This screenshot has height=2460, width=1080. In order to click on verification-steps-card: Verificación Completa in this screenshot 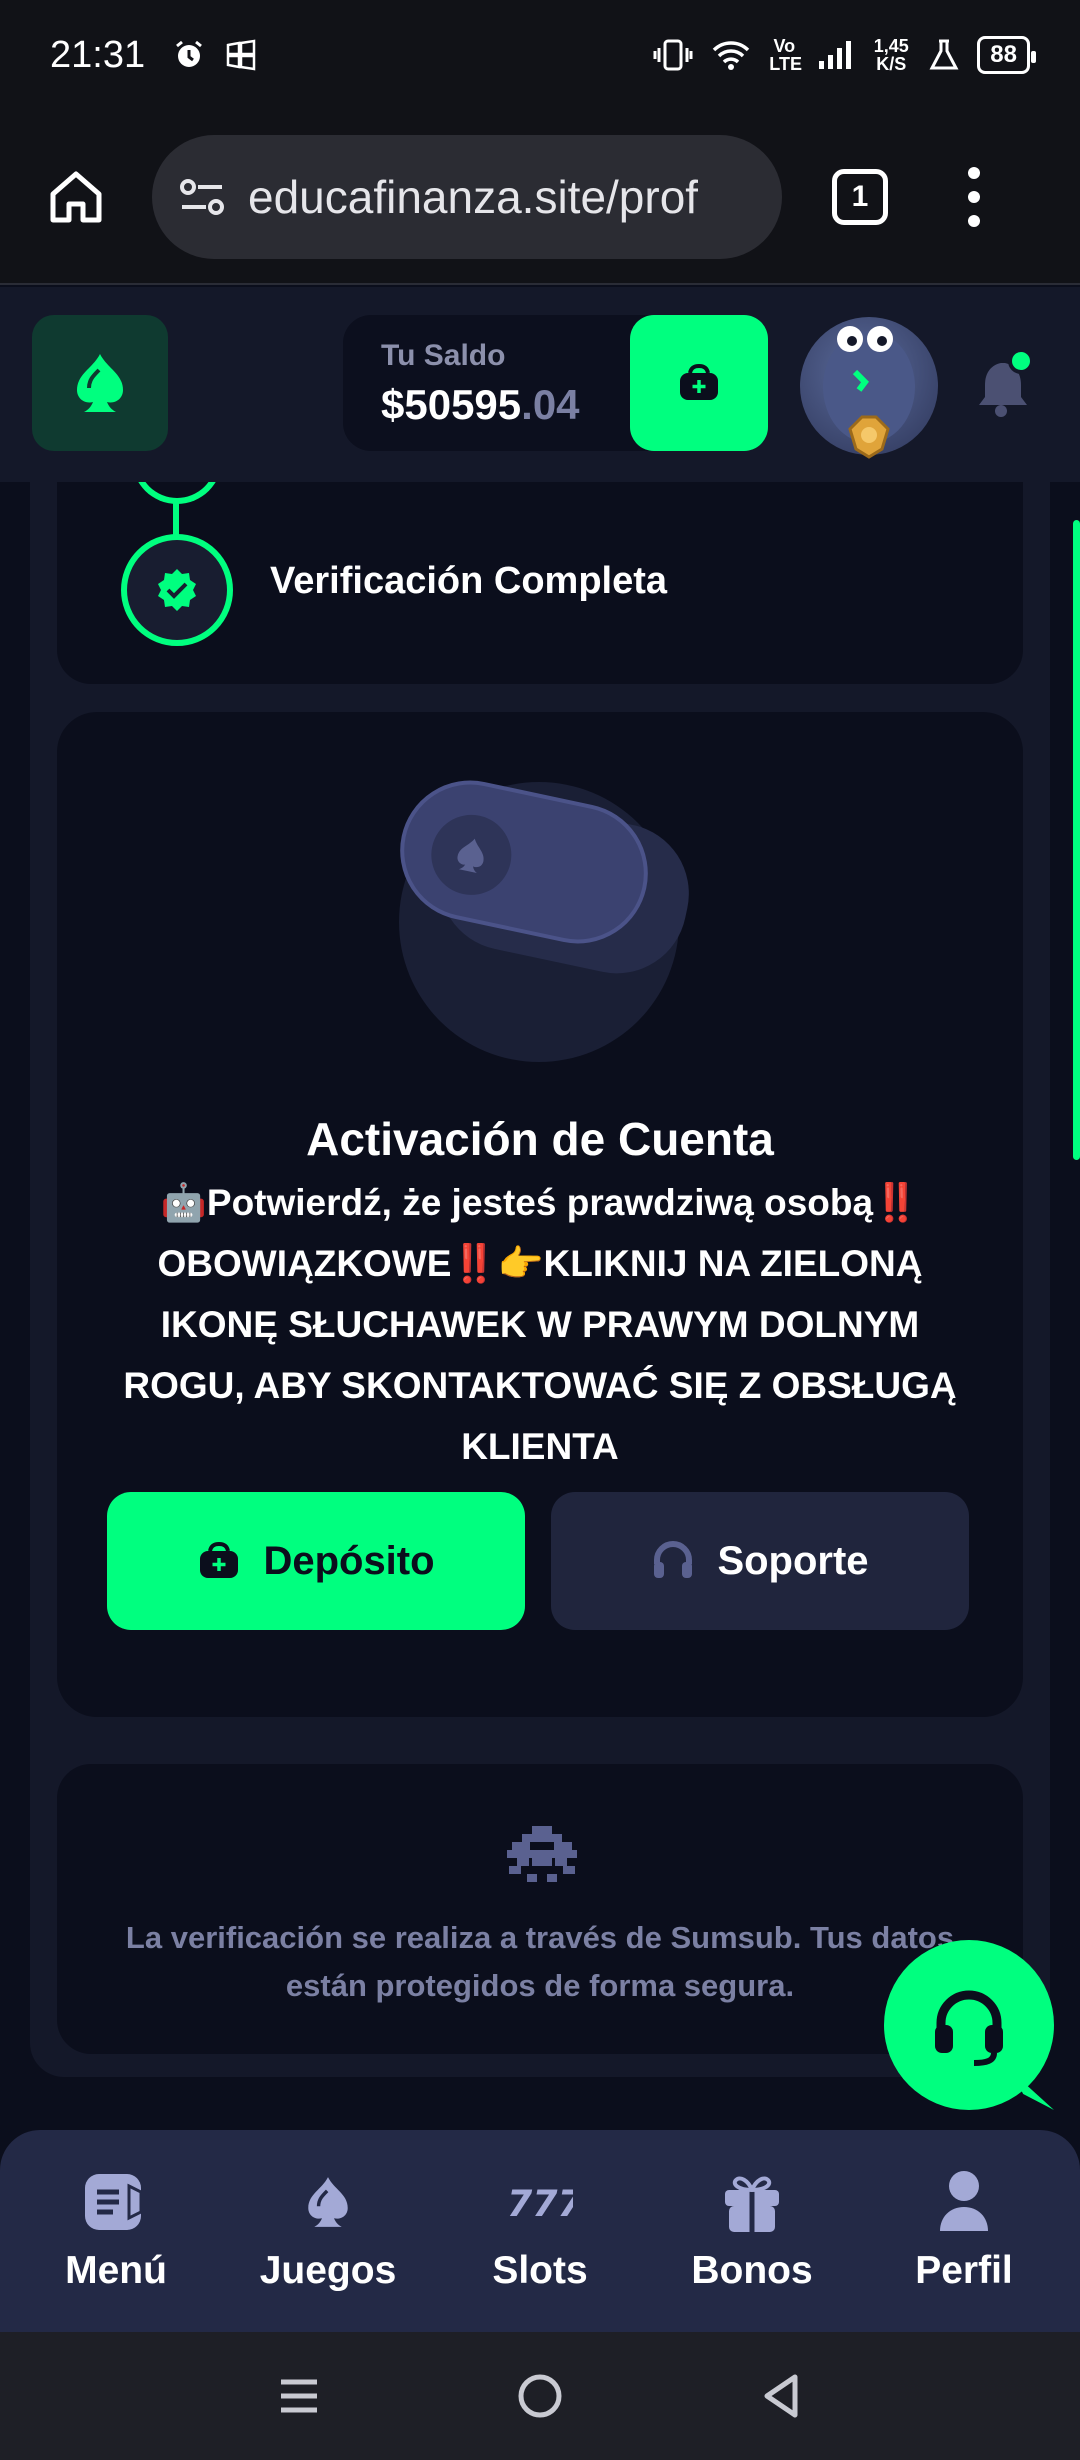, I will do `click(540, 583)`.